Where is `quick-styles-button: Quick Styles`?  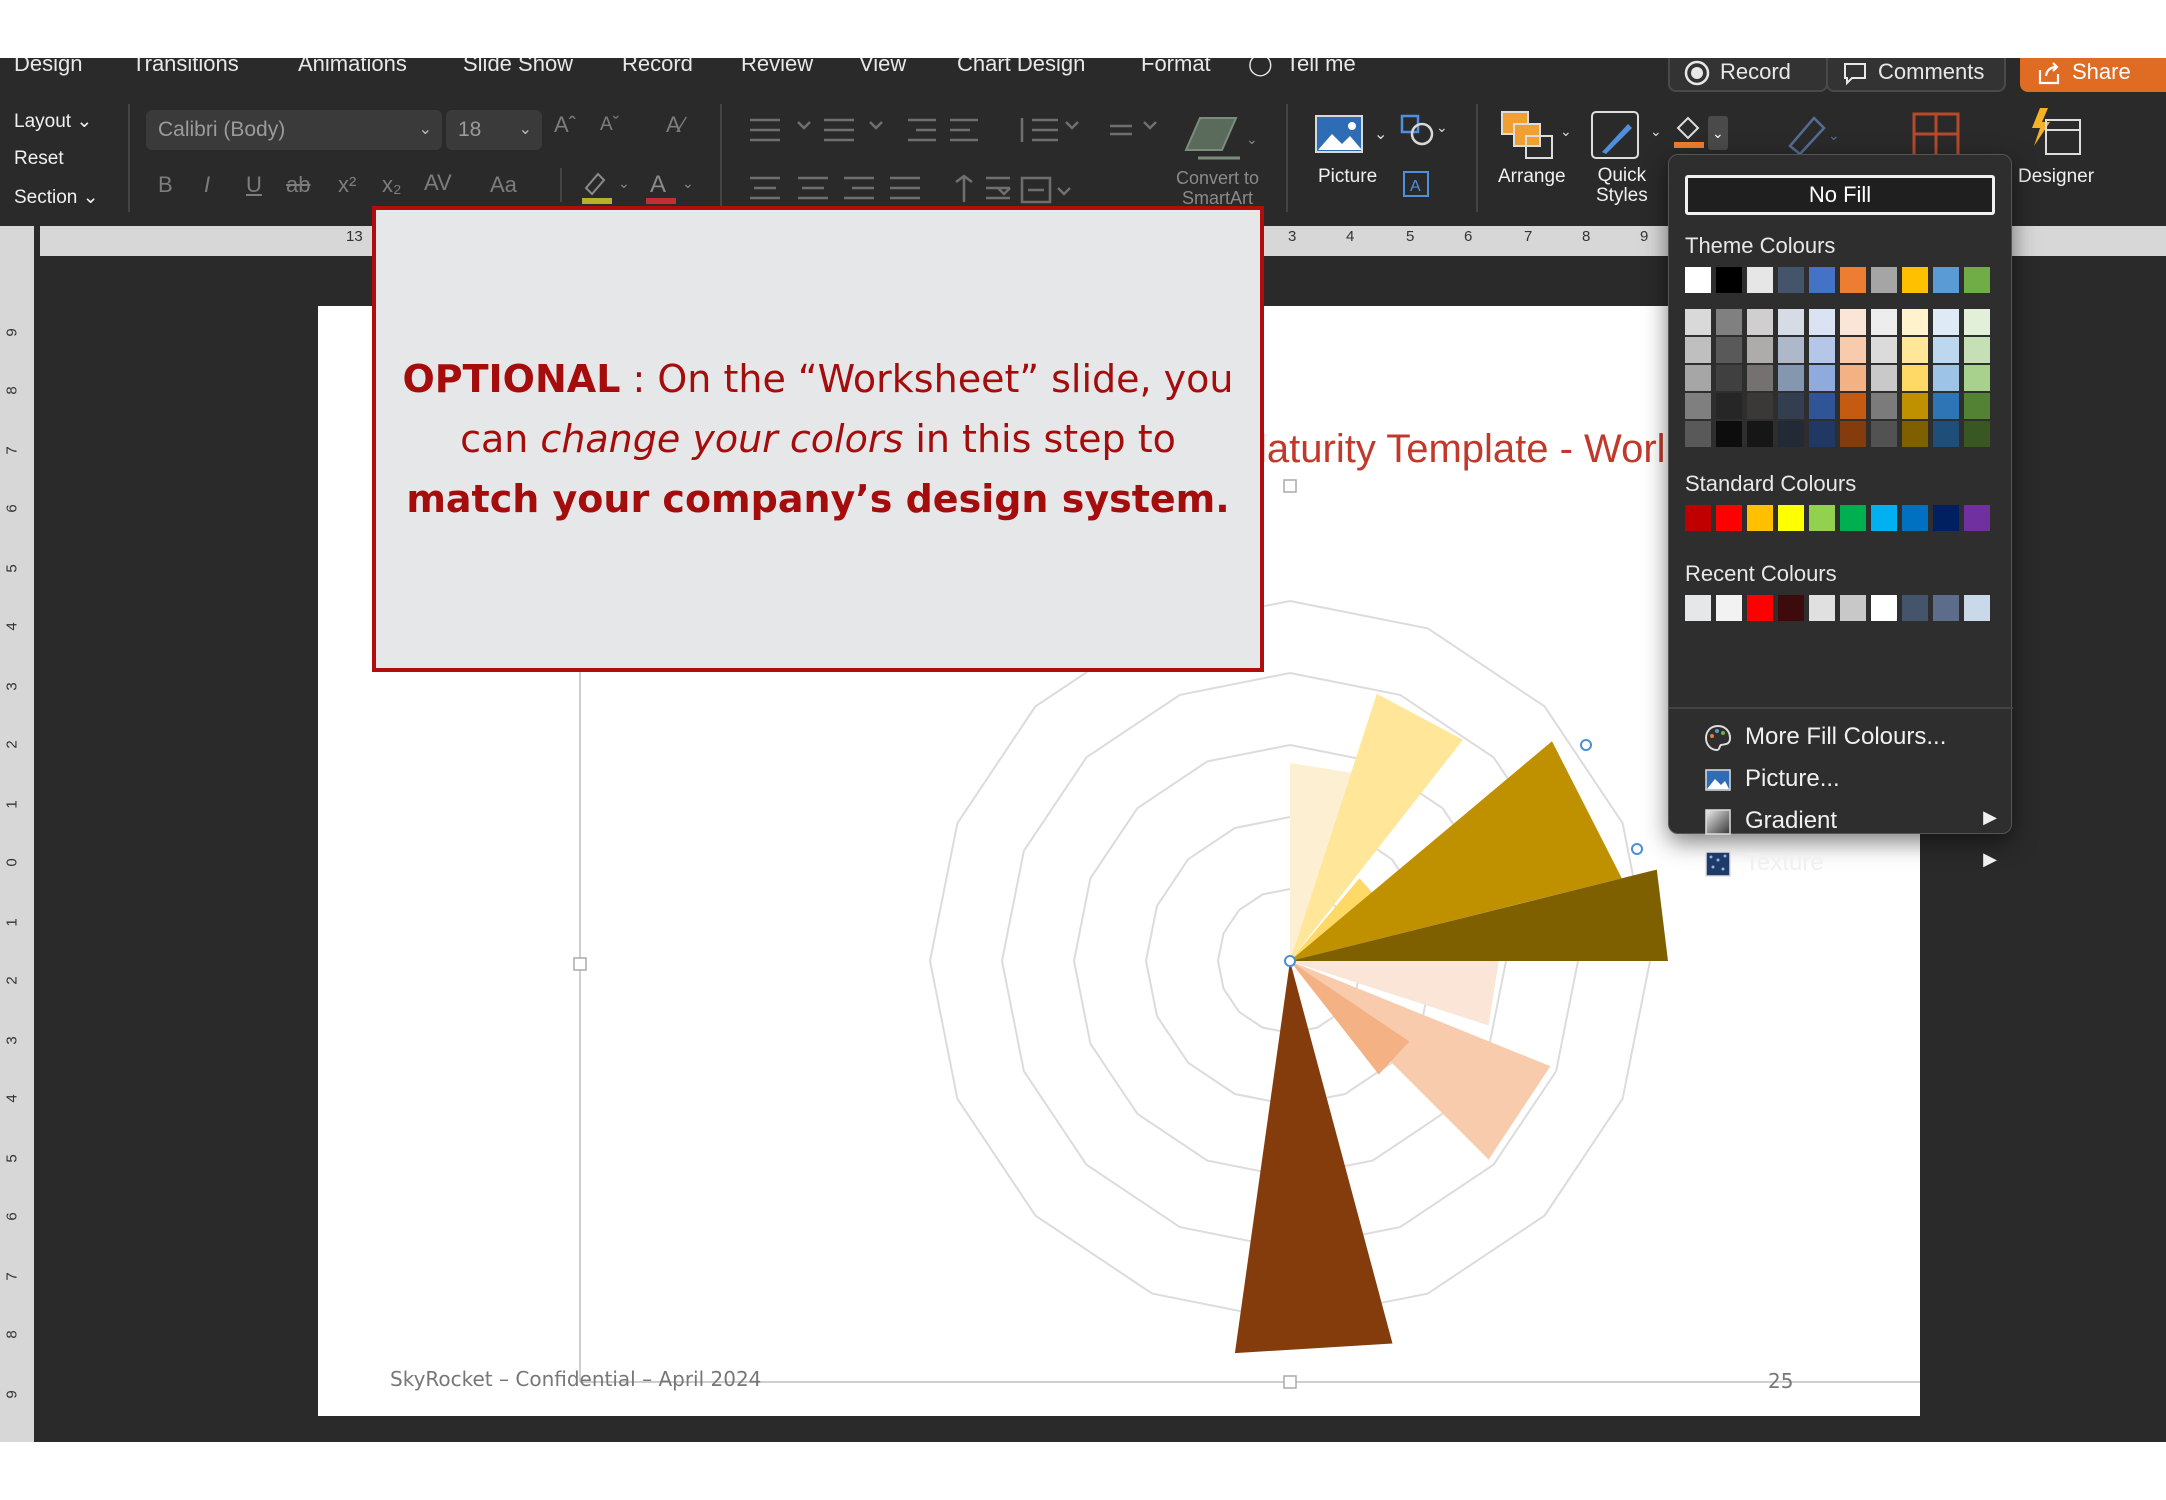
quick-styles-button: Quick Styles is located at coordinates (1622, 186).